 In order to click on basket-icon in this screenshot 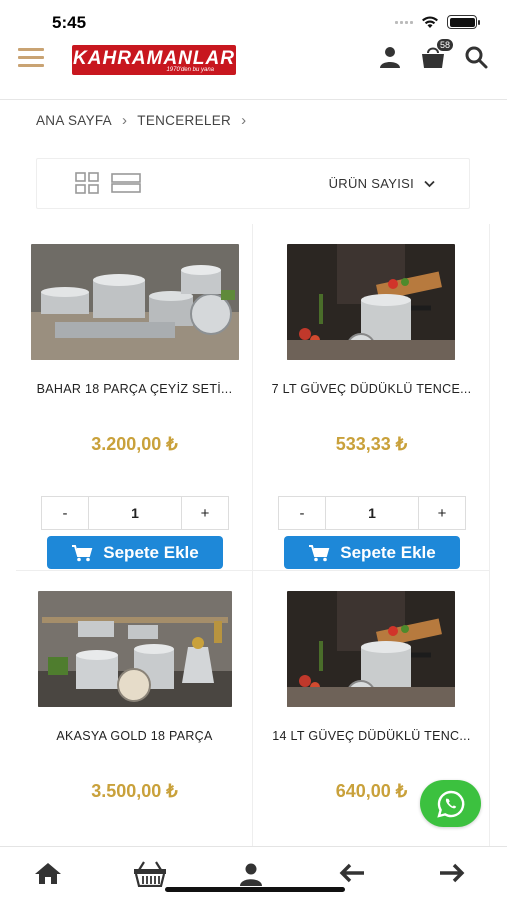, I will do `click(150, 874)`.